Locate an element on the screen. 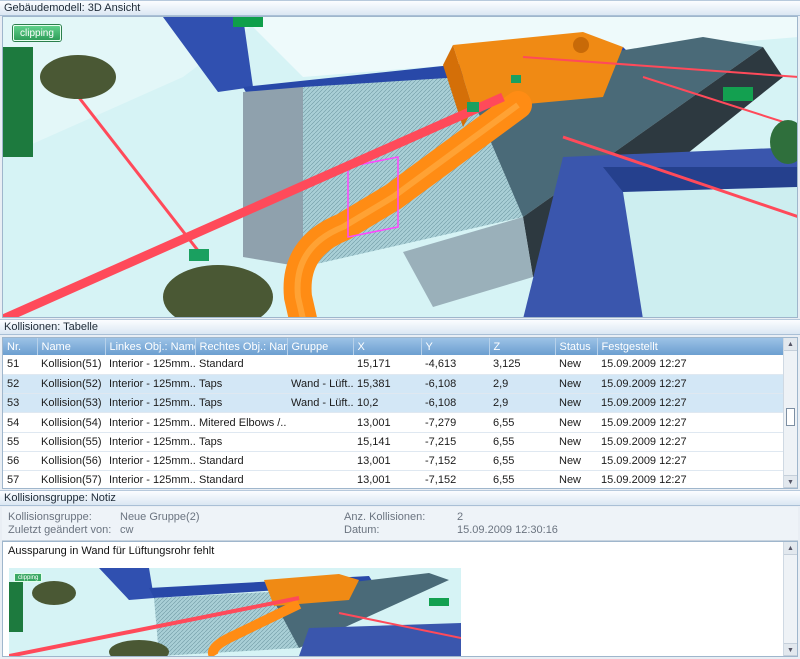 Image resolution: width=800 pixels, height=659 pixels. table-cell: Kollision(56) is located at coordinates (71, 461).